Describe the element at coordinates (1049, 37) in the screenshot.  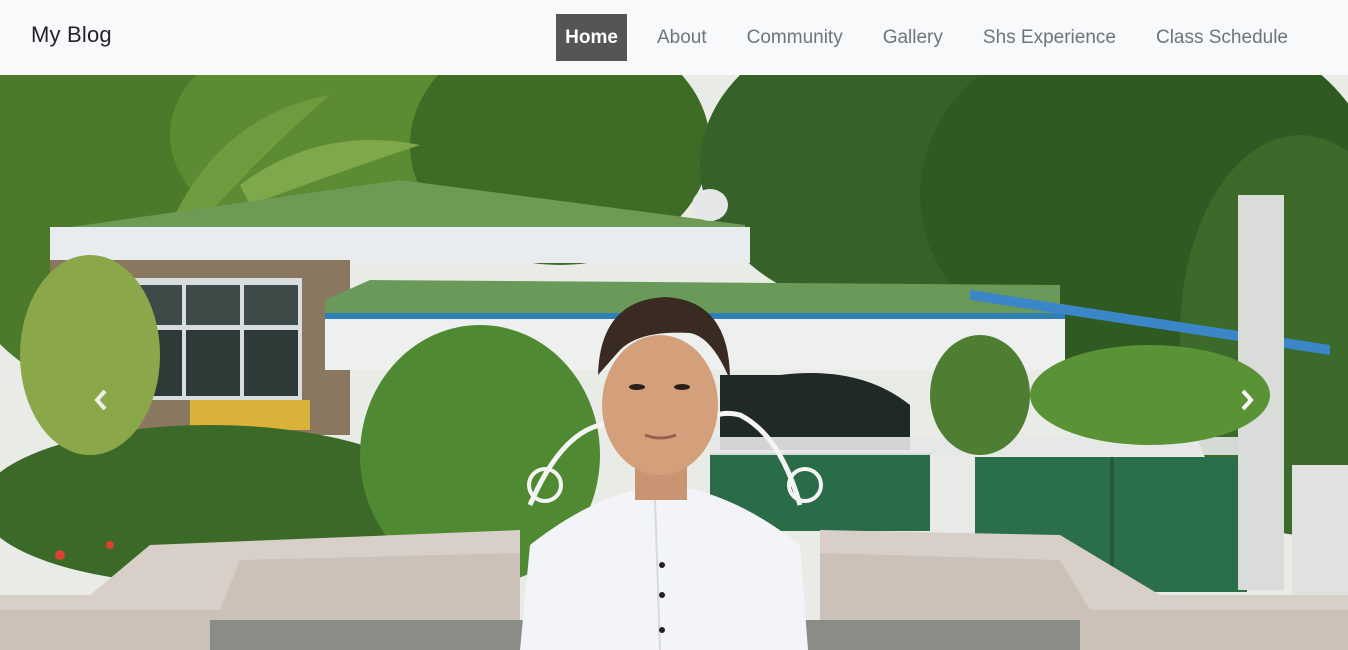
I see `nav-item-shs-experience: Shs Experience` at that location.